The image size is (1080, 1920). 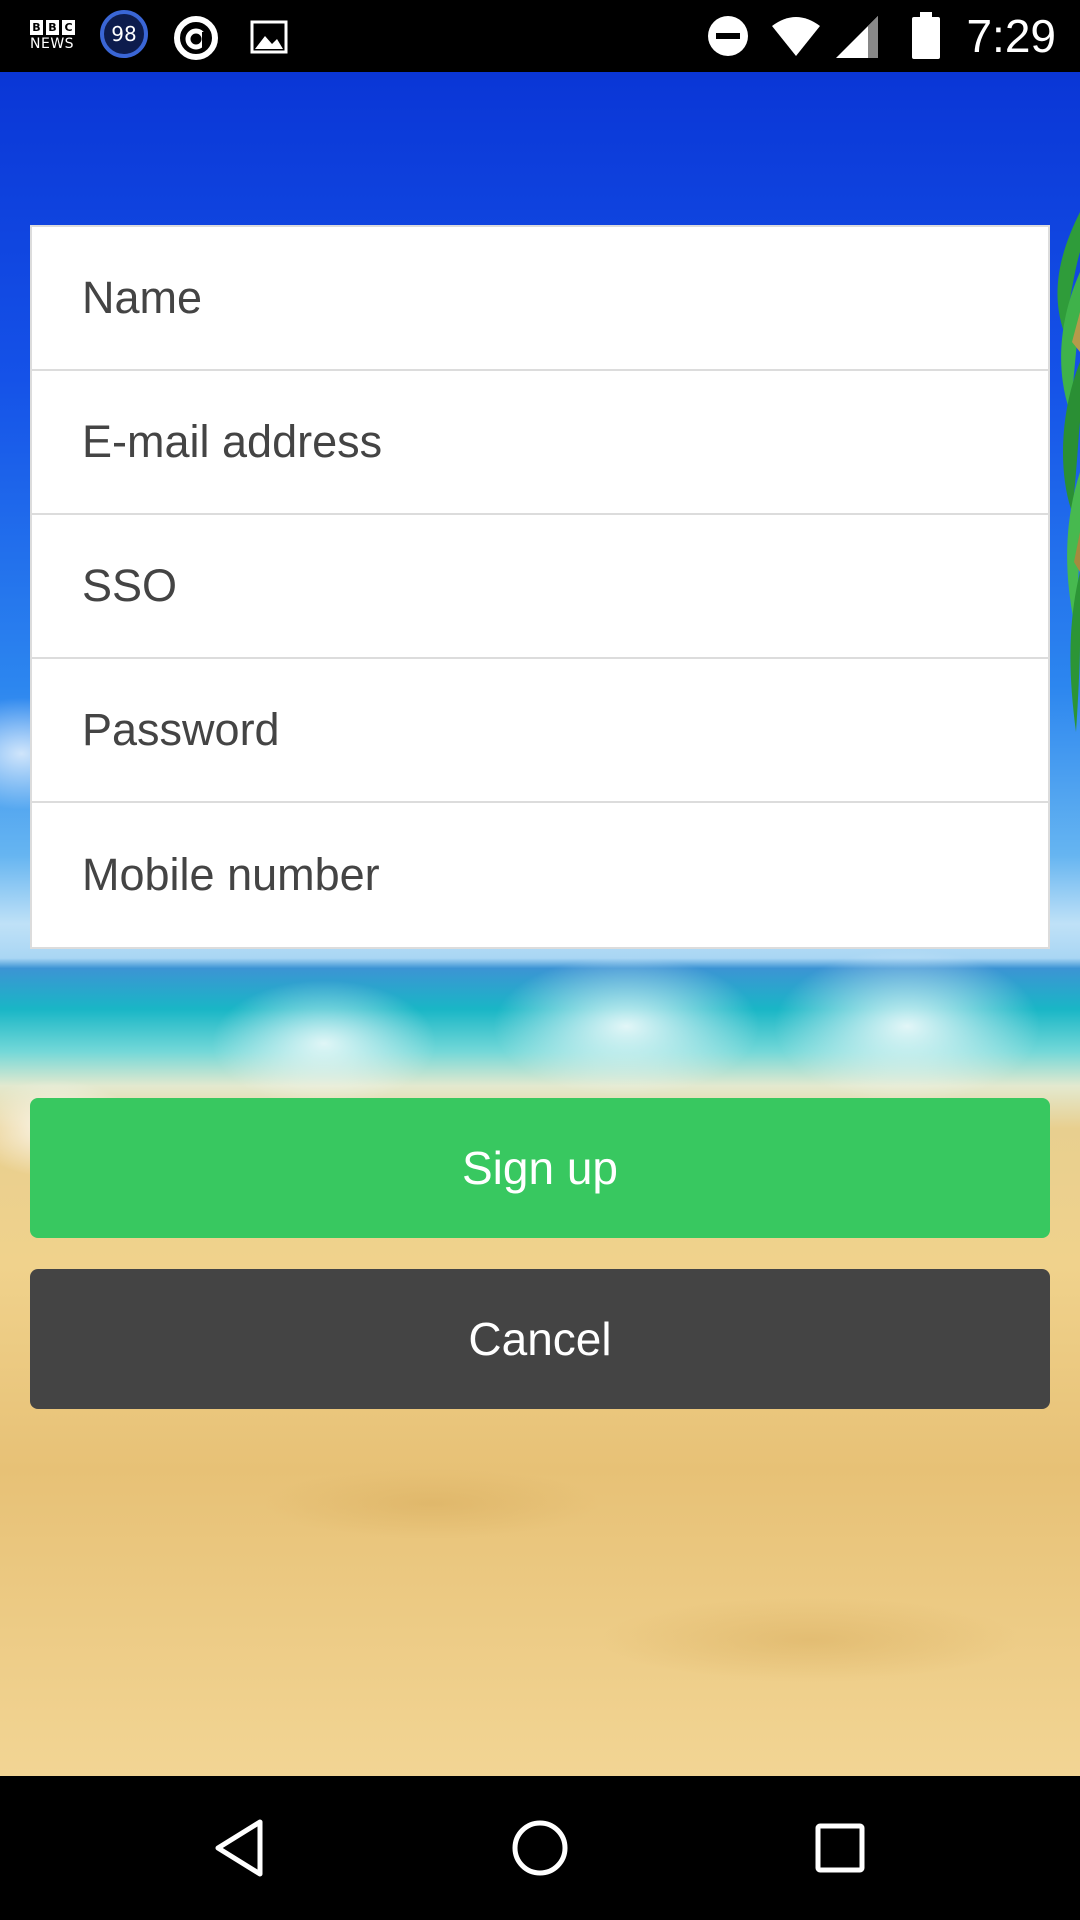 I want to click on at-sign-icon, so click(x=196, y=38).